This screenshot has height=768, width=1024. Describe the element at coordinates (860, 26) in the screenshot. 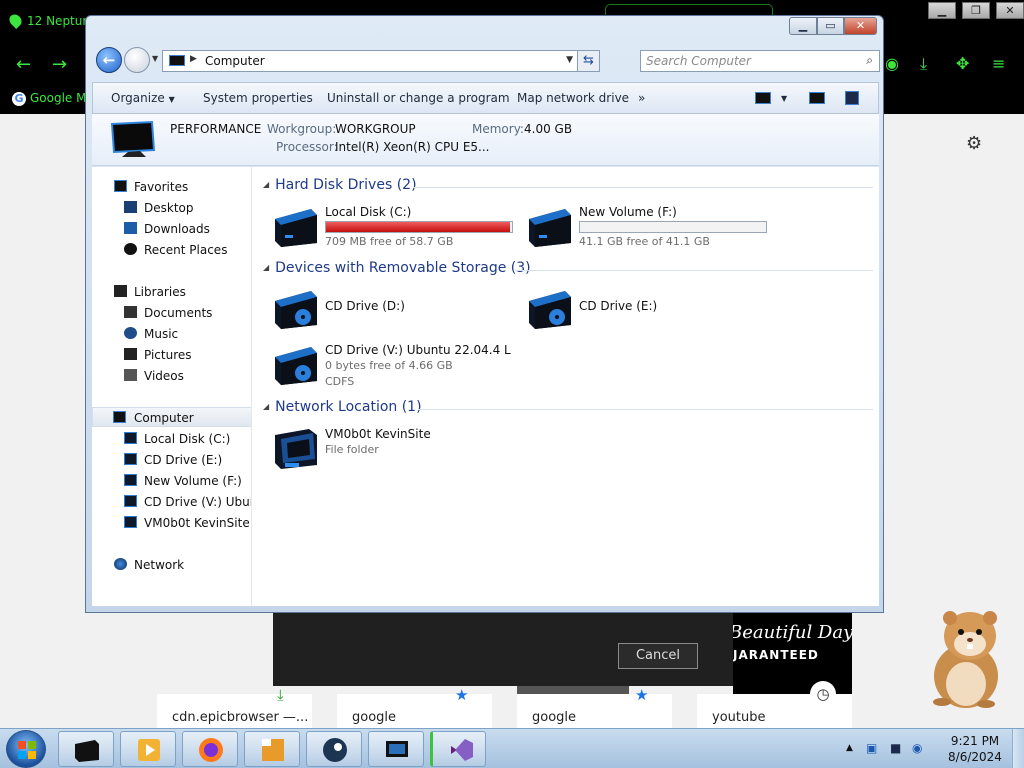

I see `explorer-close-button: ✕` at that location.